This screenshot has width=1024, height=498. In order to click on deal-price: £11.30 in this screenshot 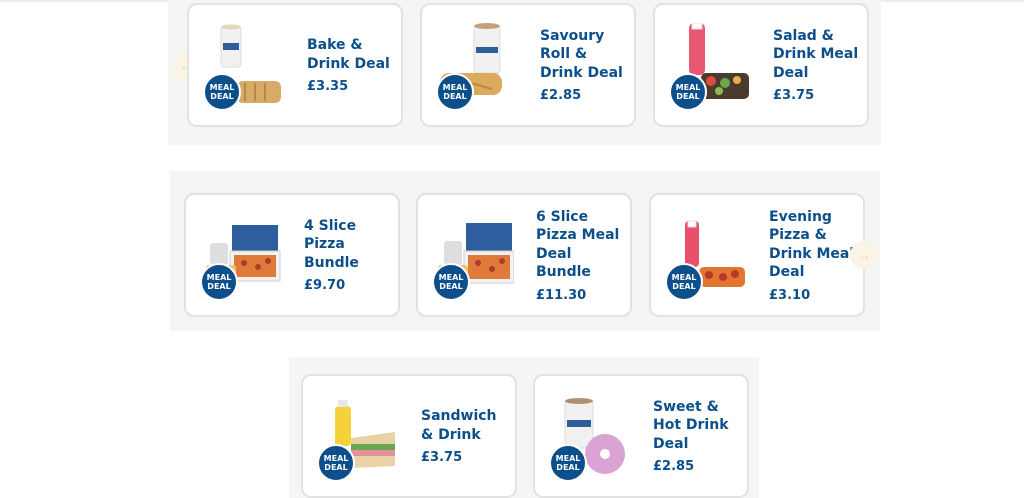, I will do `click(561, 295)`.